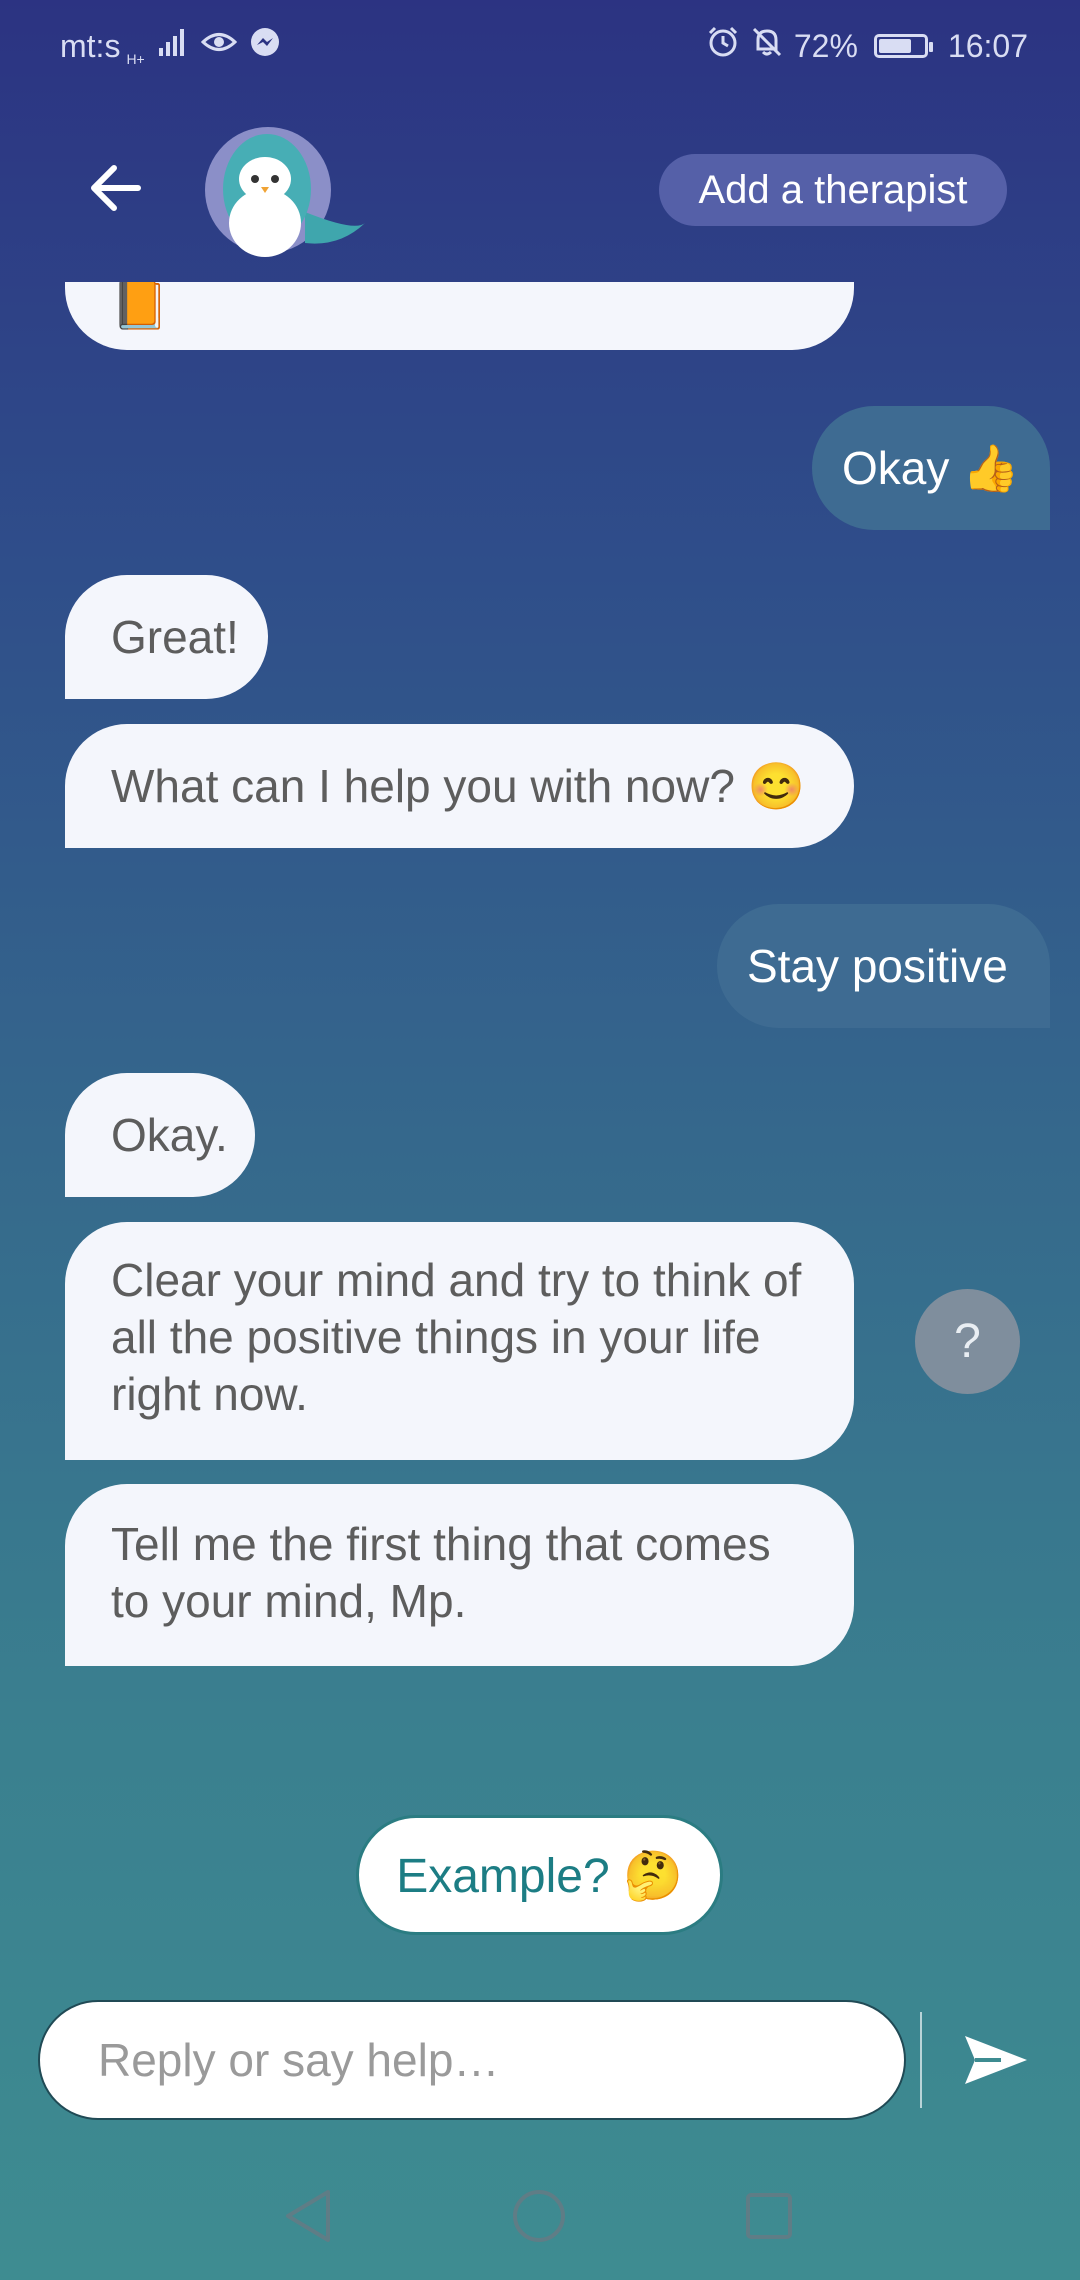 This screenshot has width=1080, height=2280. I want to click on status-bar: mt:s H+ 72% 16:07, so click(540, 46).